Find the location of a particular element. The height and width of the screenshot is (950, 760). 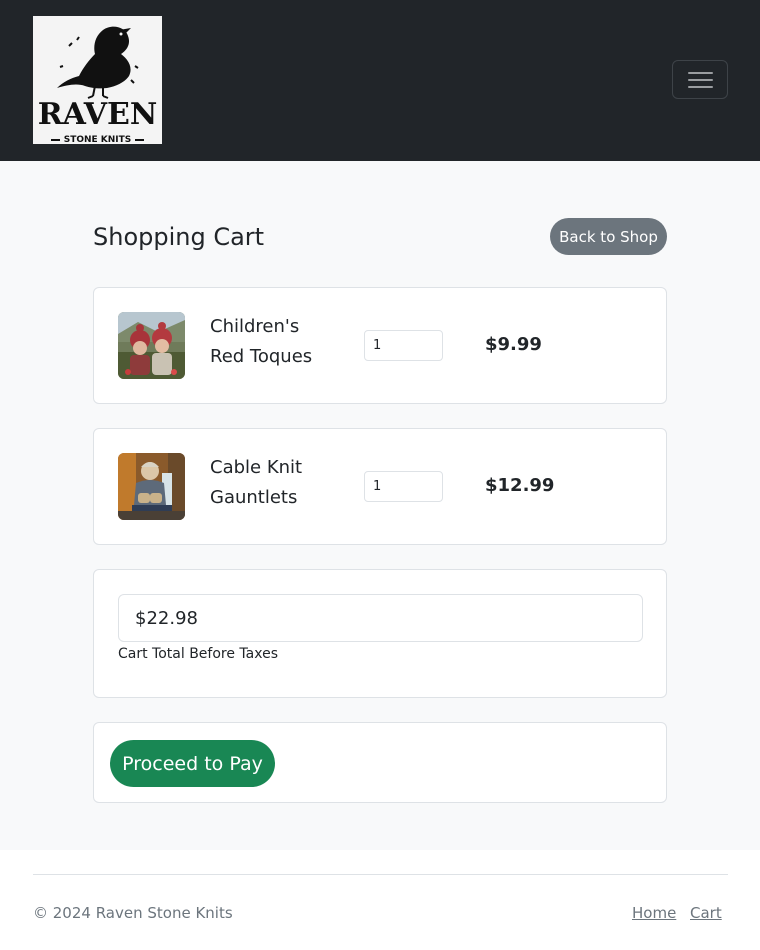

cart-total-field is located at coordinates (380, 618).